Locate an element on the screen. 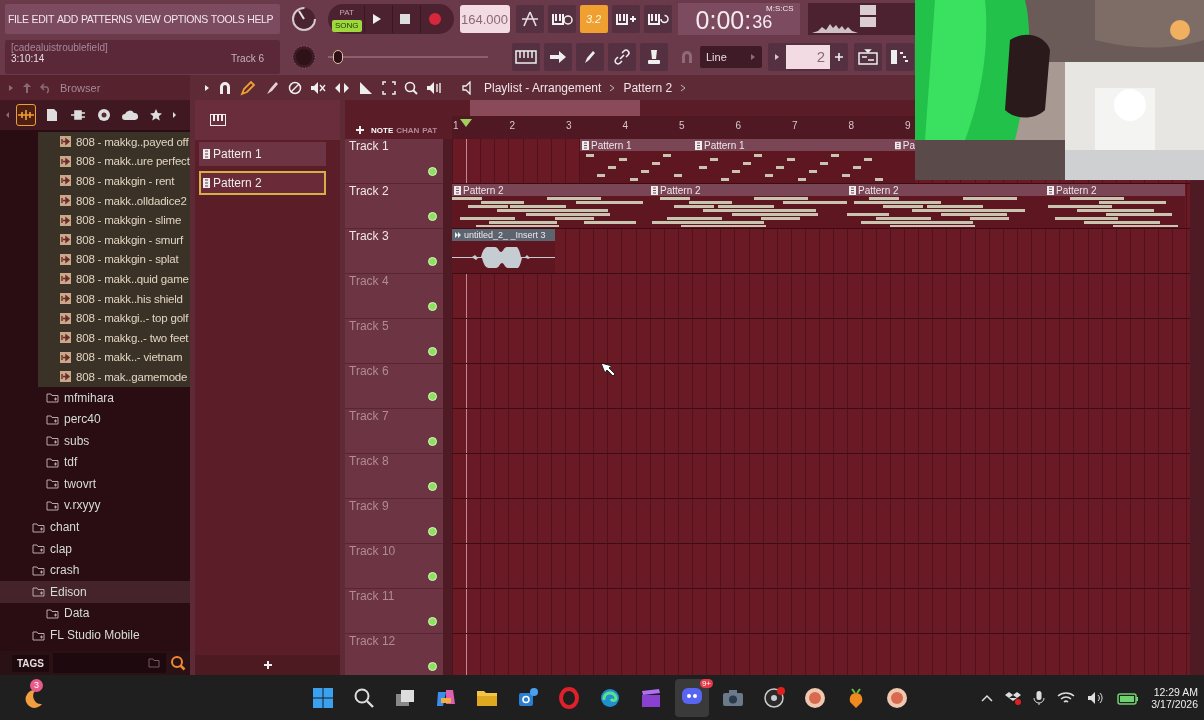  menu-item: VIEW is located at coordinates (148, 19).